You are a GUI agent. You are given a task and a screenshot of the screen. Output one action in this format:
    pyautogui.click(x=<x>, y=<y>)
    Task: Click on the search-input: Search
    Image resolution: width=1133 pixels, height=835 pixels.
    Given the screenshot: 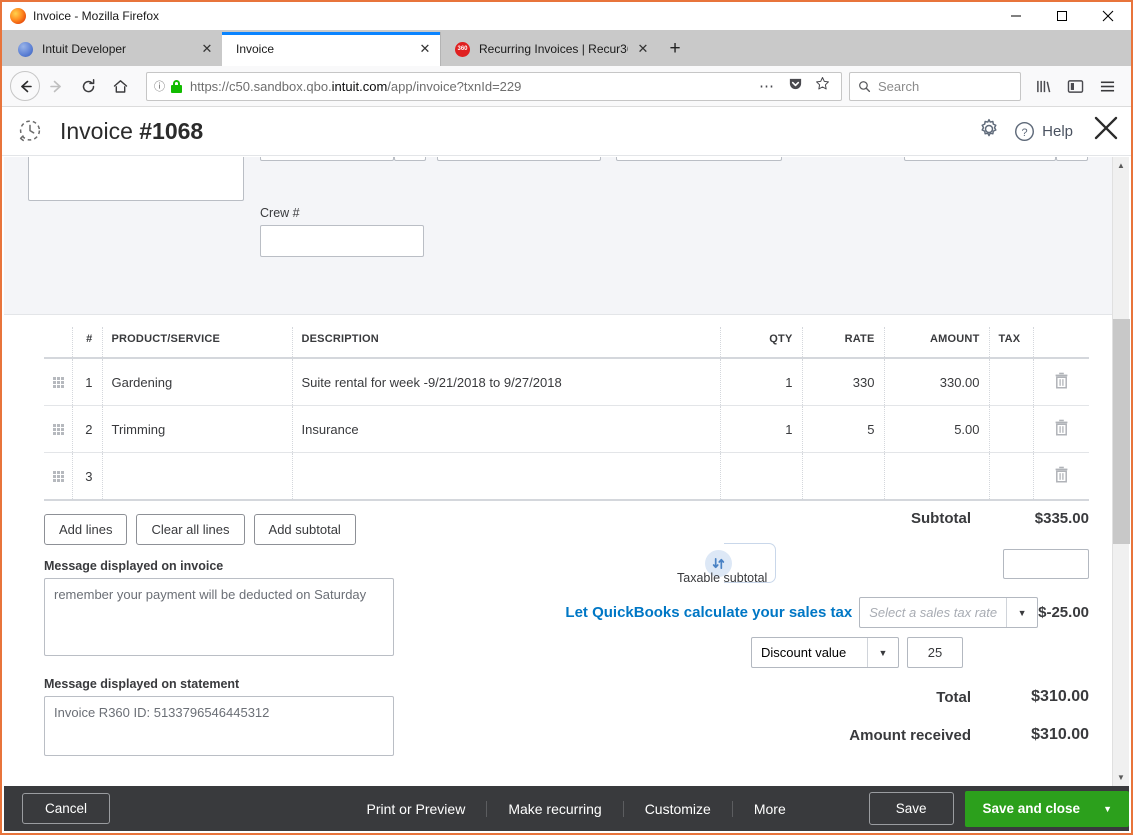 What is the action you would take?
    pyautogui.click(x=935, y=86)
    